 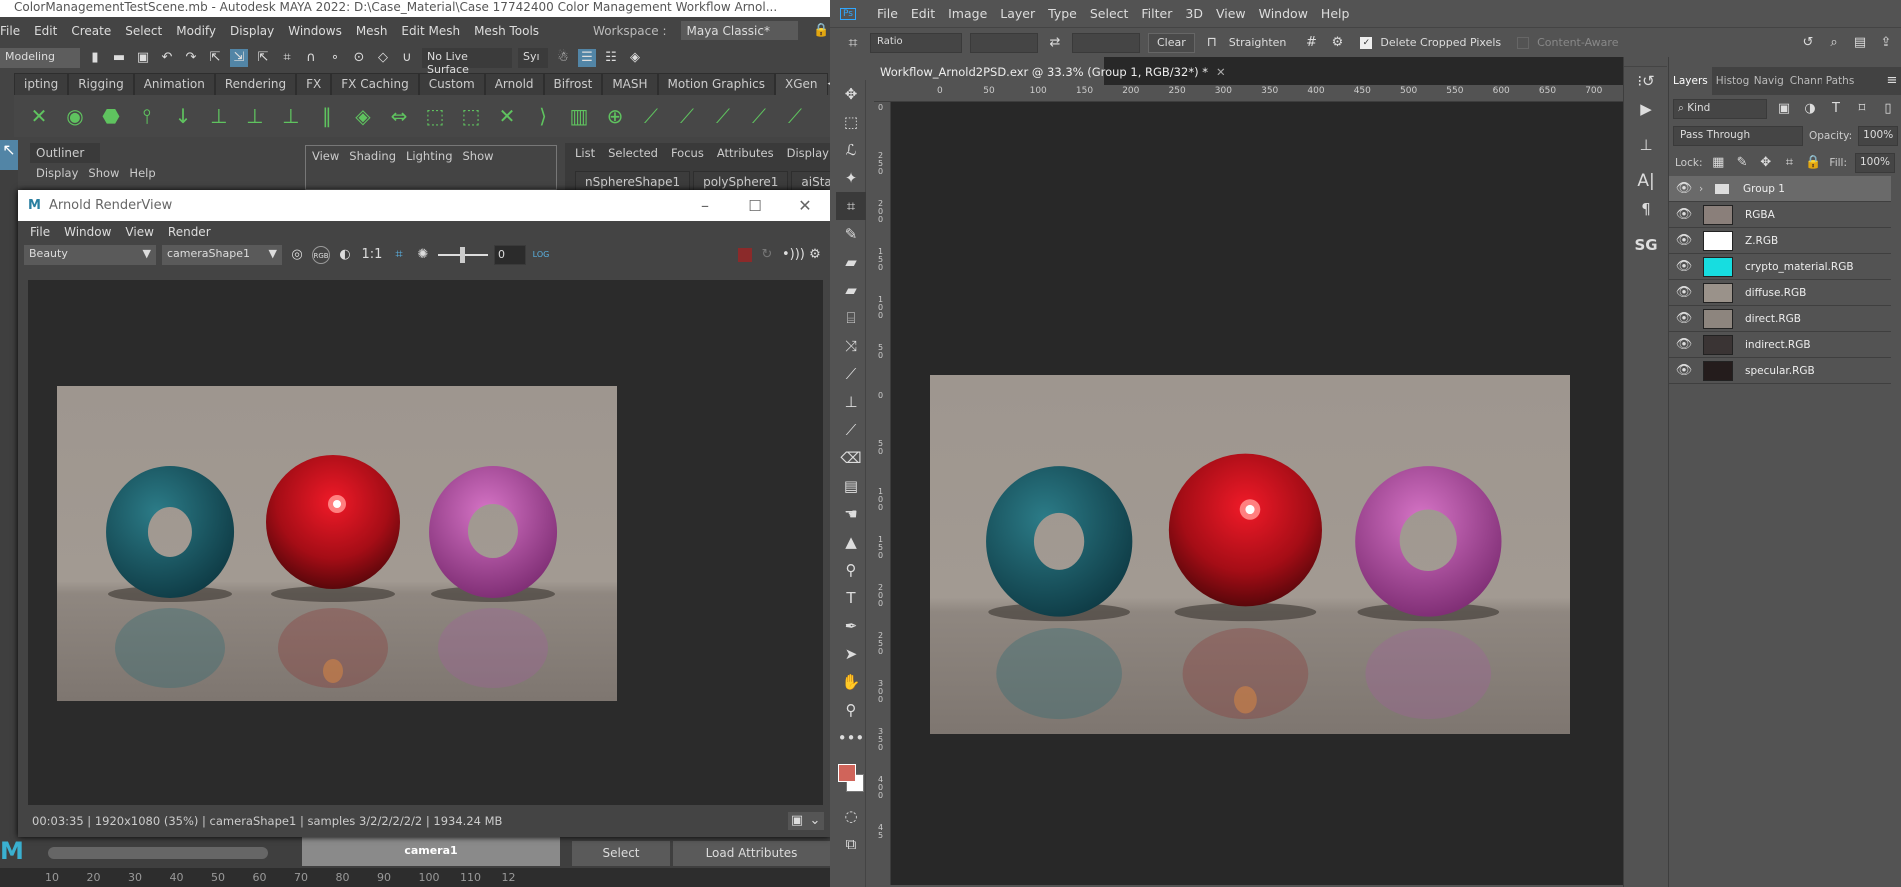 What do you see at coordinates (191, 58) in the screenshot?
I see `redo-icon: ↷` at bounding box center [191, 58].